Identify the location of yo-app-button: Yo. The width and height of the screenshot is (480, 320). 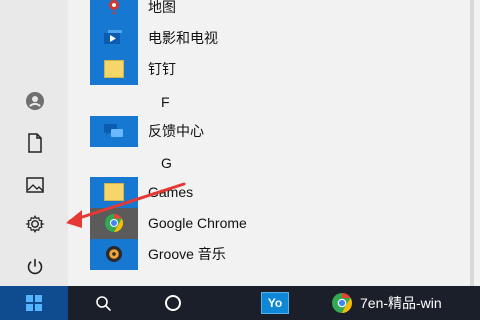
(275, 303).